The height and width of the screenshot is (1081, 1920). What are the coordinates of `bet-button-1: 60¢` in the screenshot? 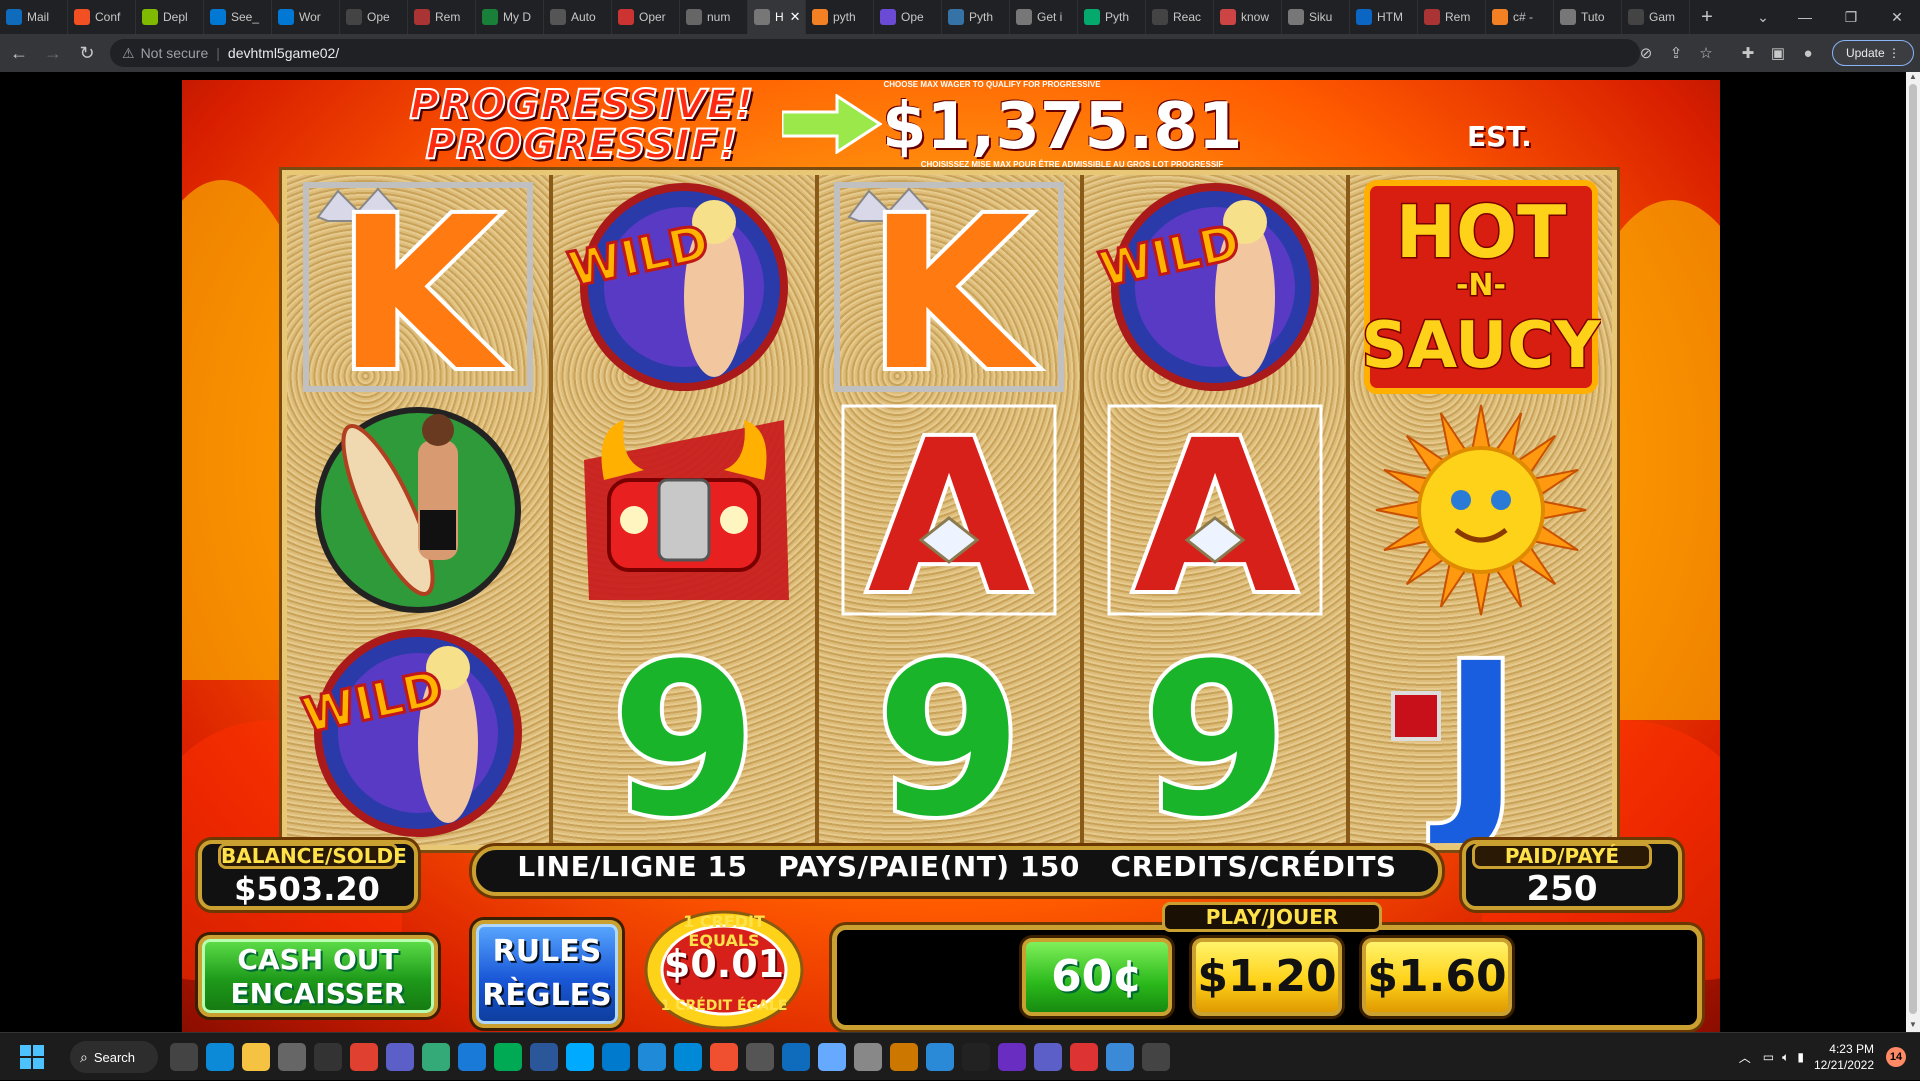 It's located at (1097, 977).